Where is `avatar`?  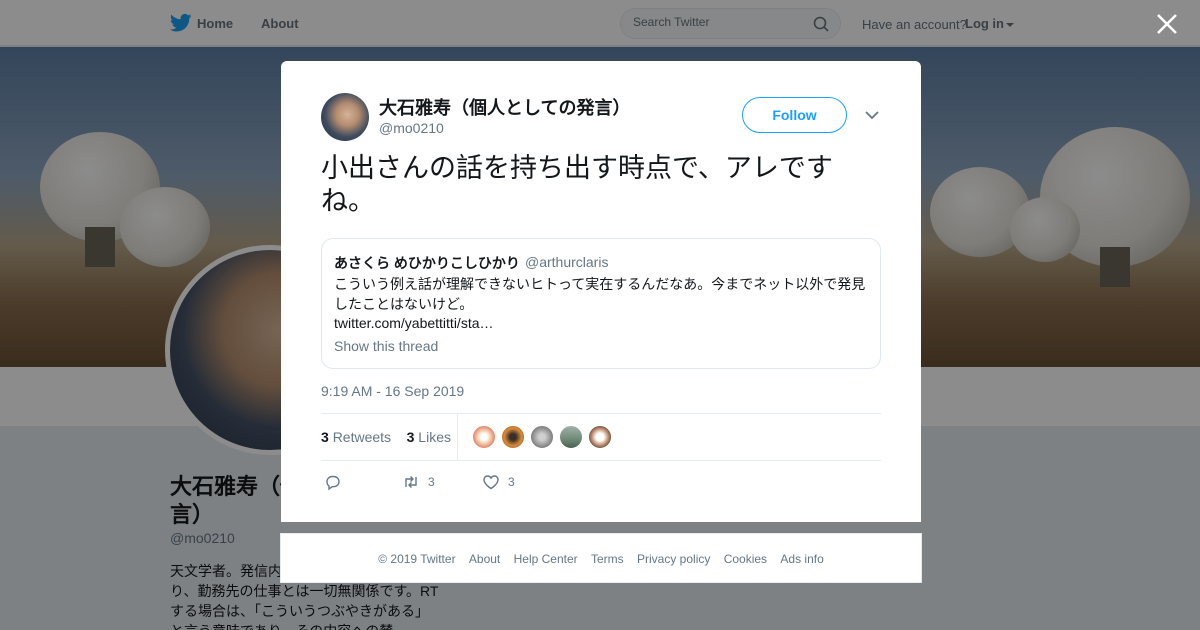 avatar is located at coordinates (345, 117).